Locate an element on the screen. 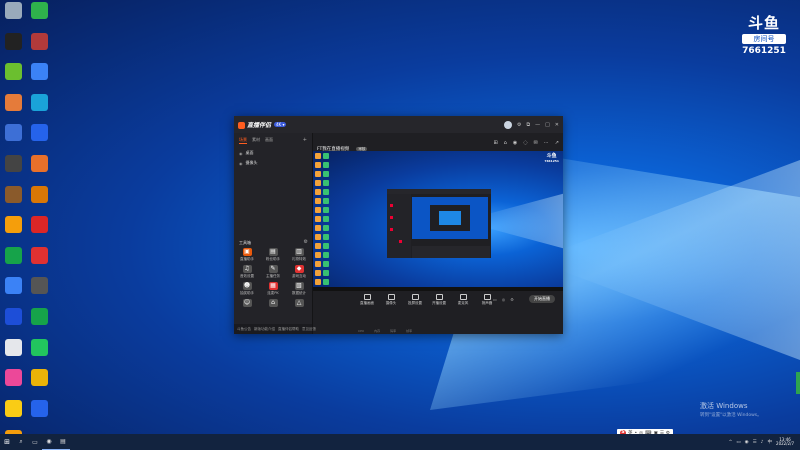 The image size is (800, 450). record-icon: ◎ is located at coordinates (504, 299).